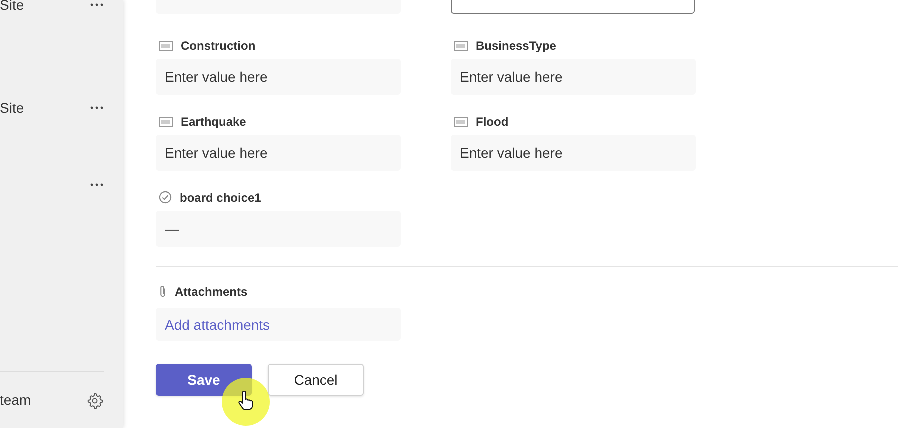 The height and width of the screenshot is (428, 898). Describe the element at coordinates (213, 121) in the screenshot. I see `field-label: Earthquake` at that location.